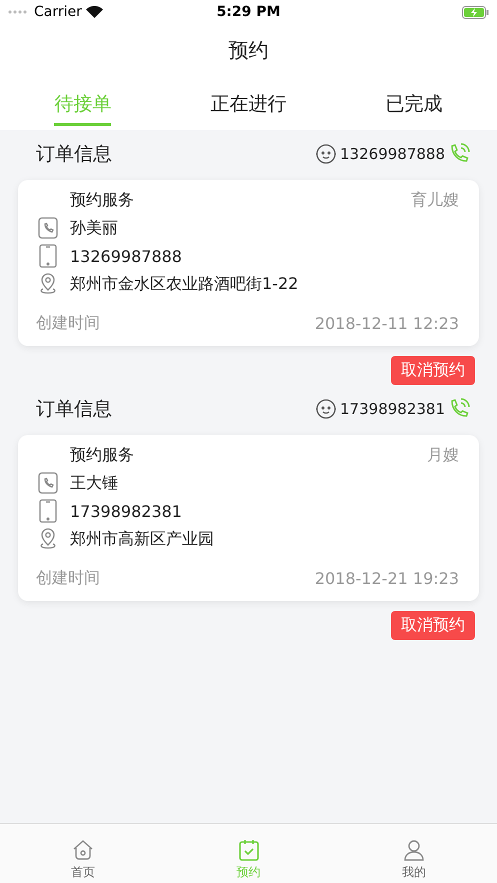 This screenshot has height=883, width=497. I want to click on page-title: 预约, so click(249, 50).